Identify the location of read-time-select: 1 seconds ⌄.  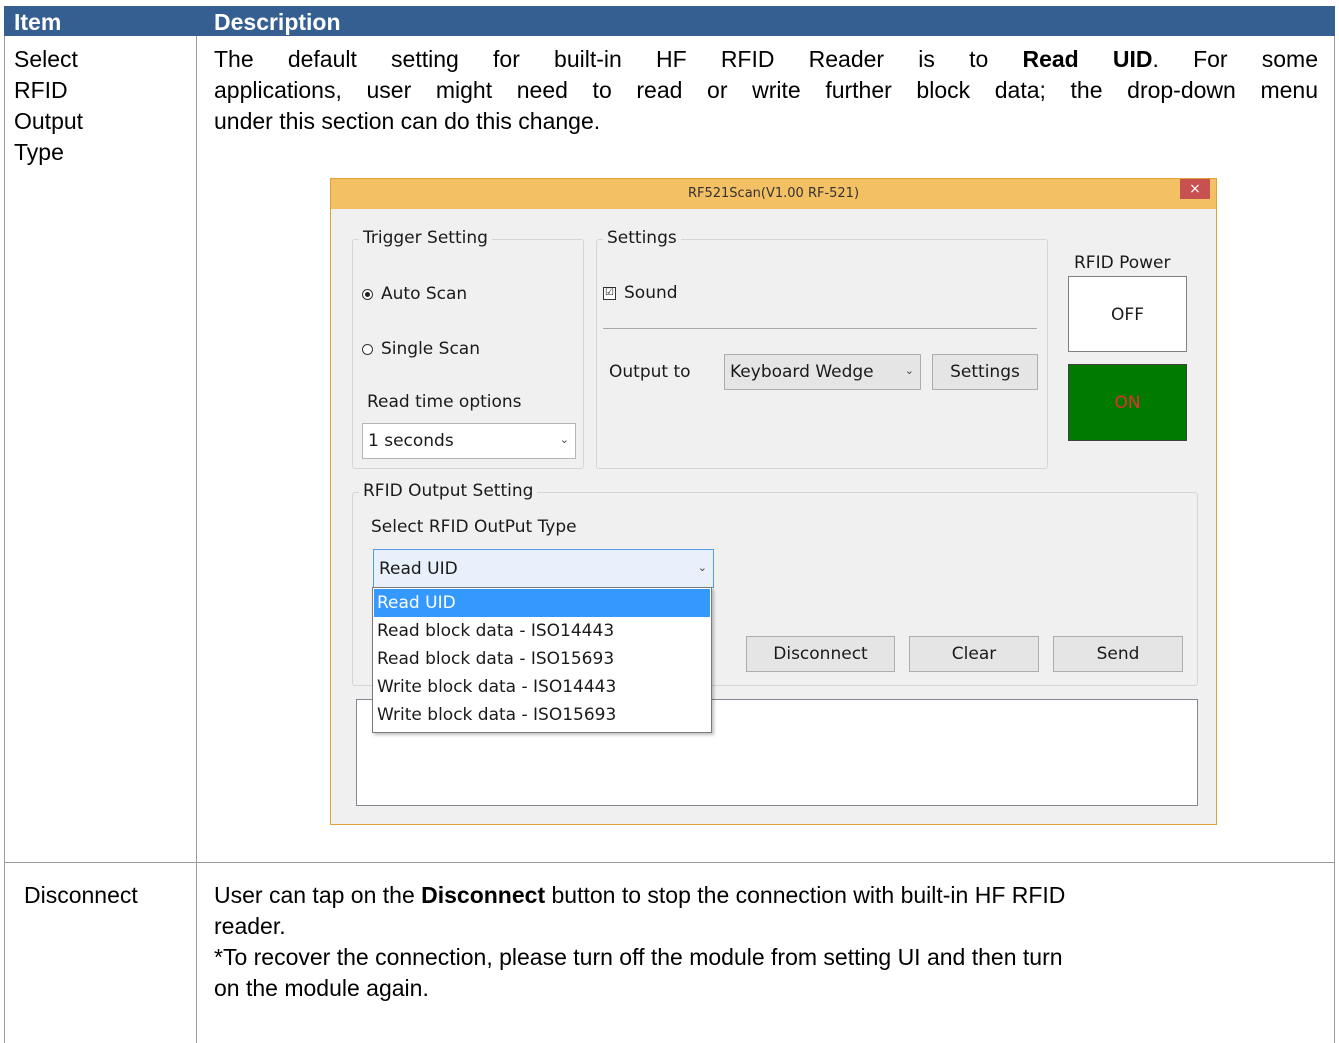
(469, 441).